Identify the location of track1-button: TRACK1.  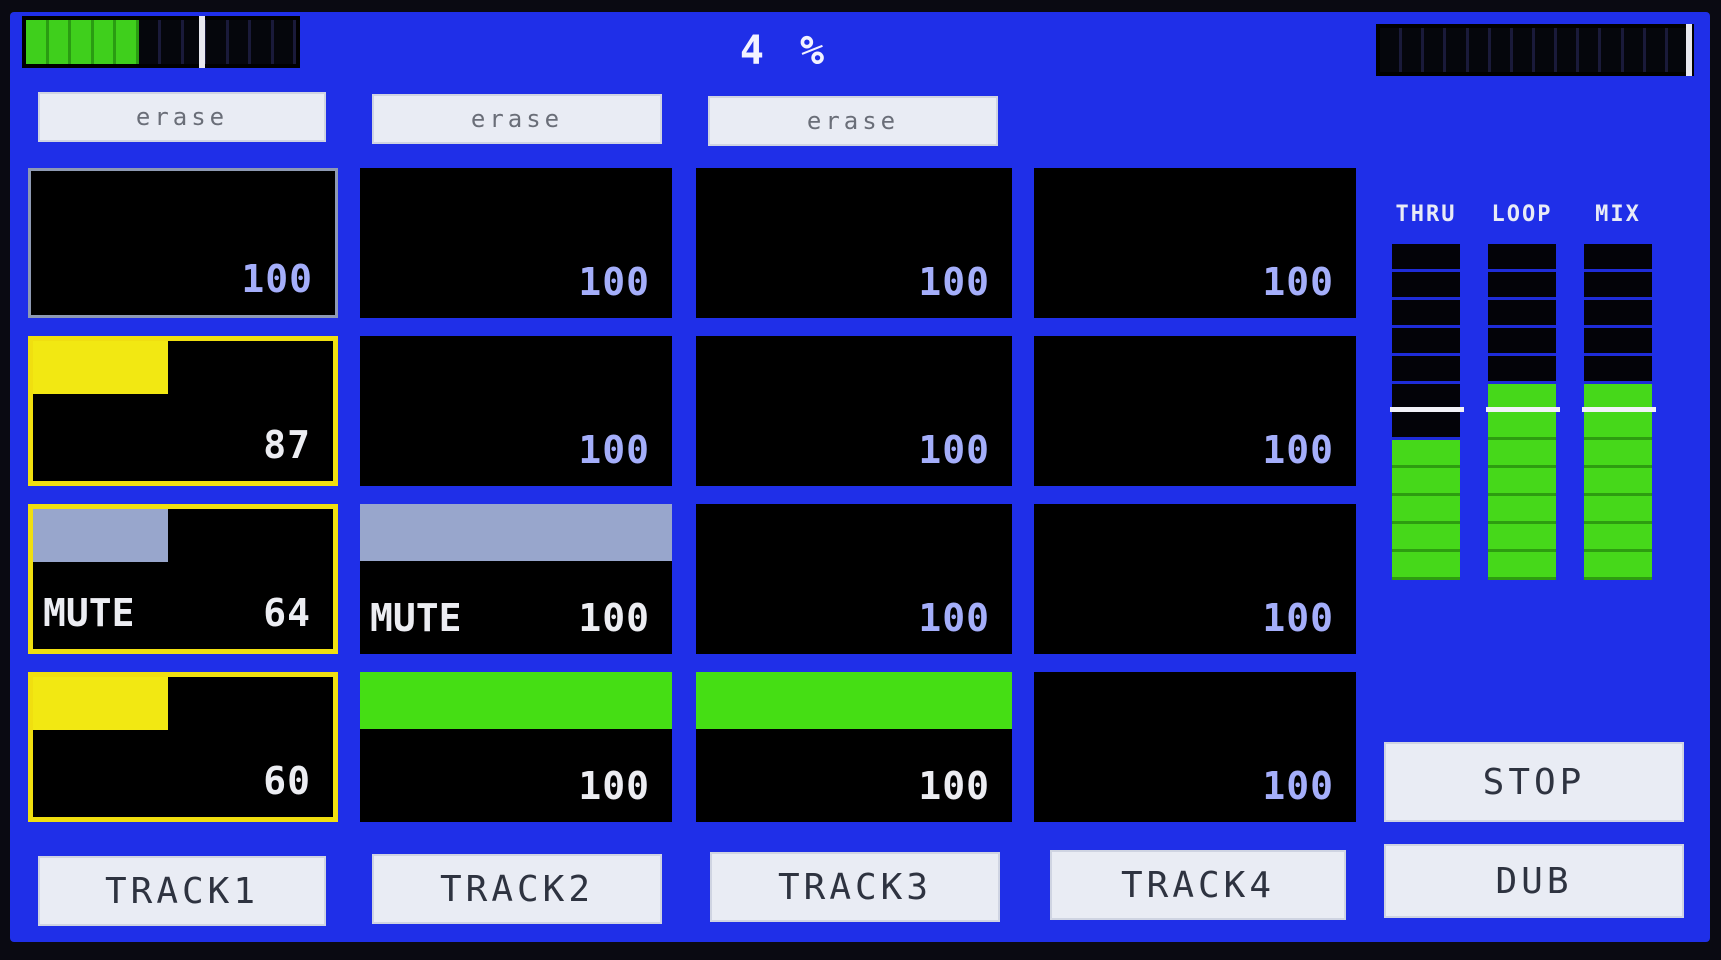
(182, 891).